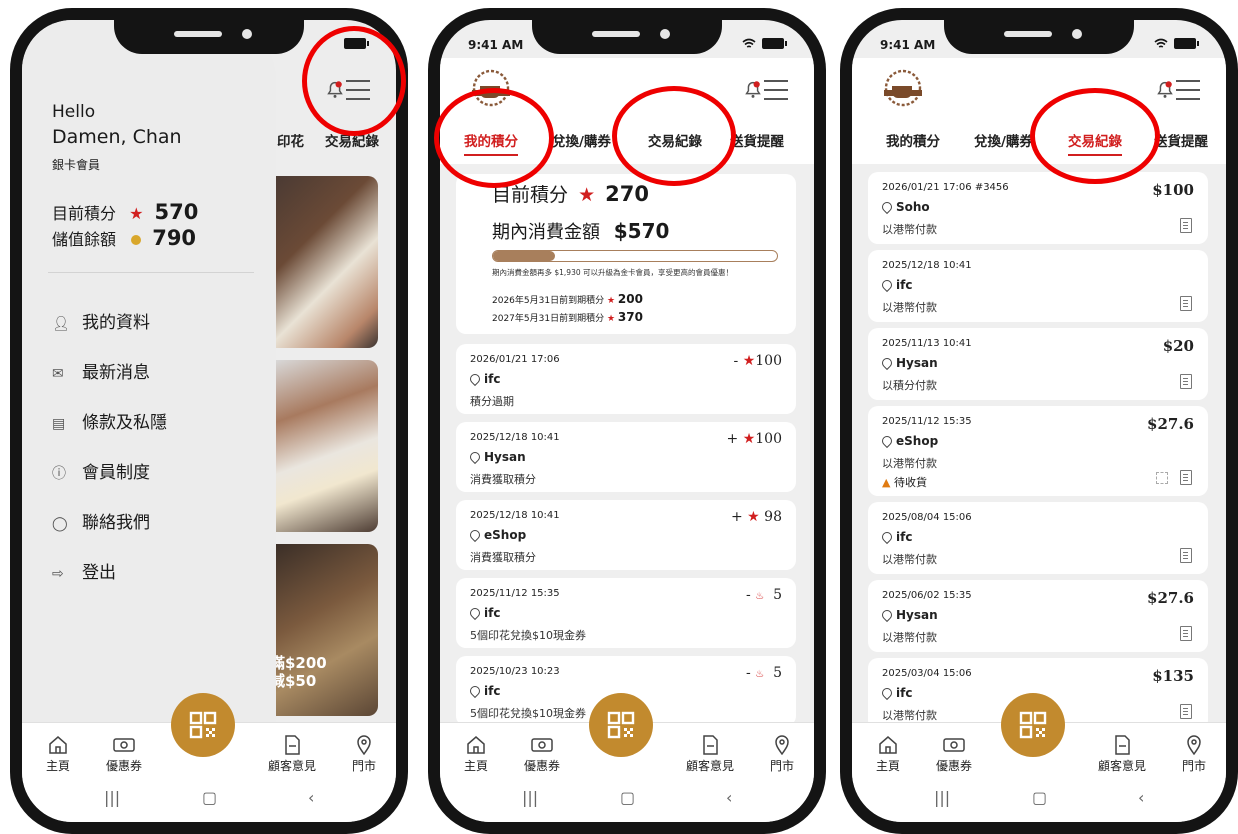 The image size is (1238, 834). Describe the element at coordinates (626, 457) in the screenshot. I see `points-history-row: 2025/12/18 10:41 Hysan 消費獲取積分 + ★100` at that location.